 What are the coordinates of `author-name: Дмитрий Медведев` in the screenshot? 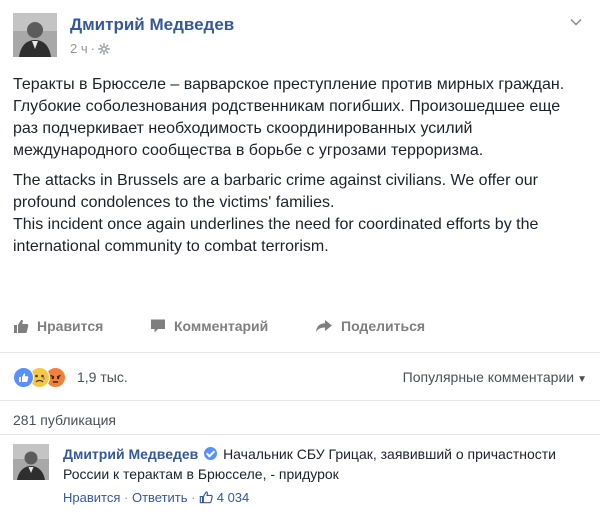 It's located at (152, 25).